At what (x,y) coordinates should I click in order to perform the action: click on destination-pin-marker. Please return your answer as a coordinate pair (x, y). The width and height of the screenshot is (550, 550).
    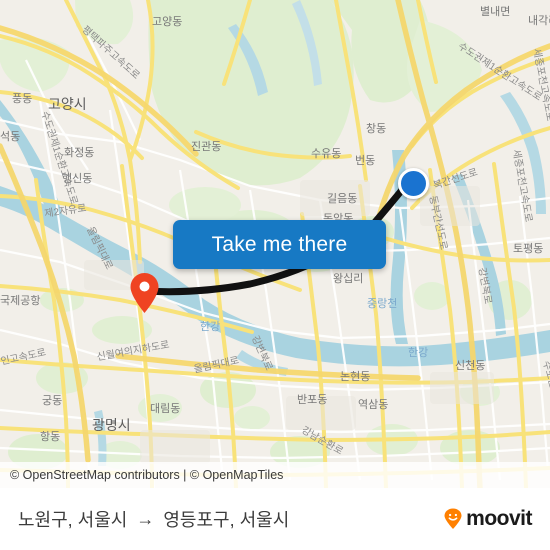
    Looking at the image, I should click on (144, 293).